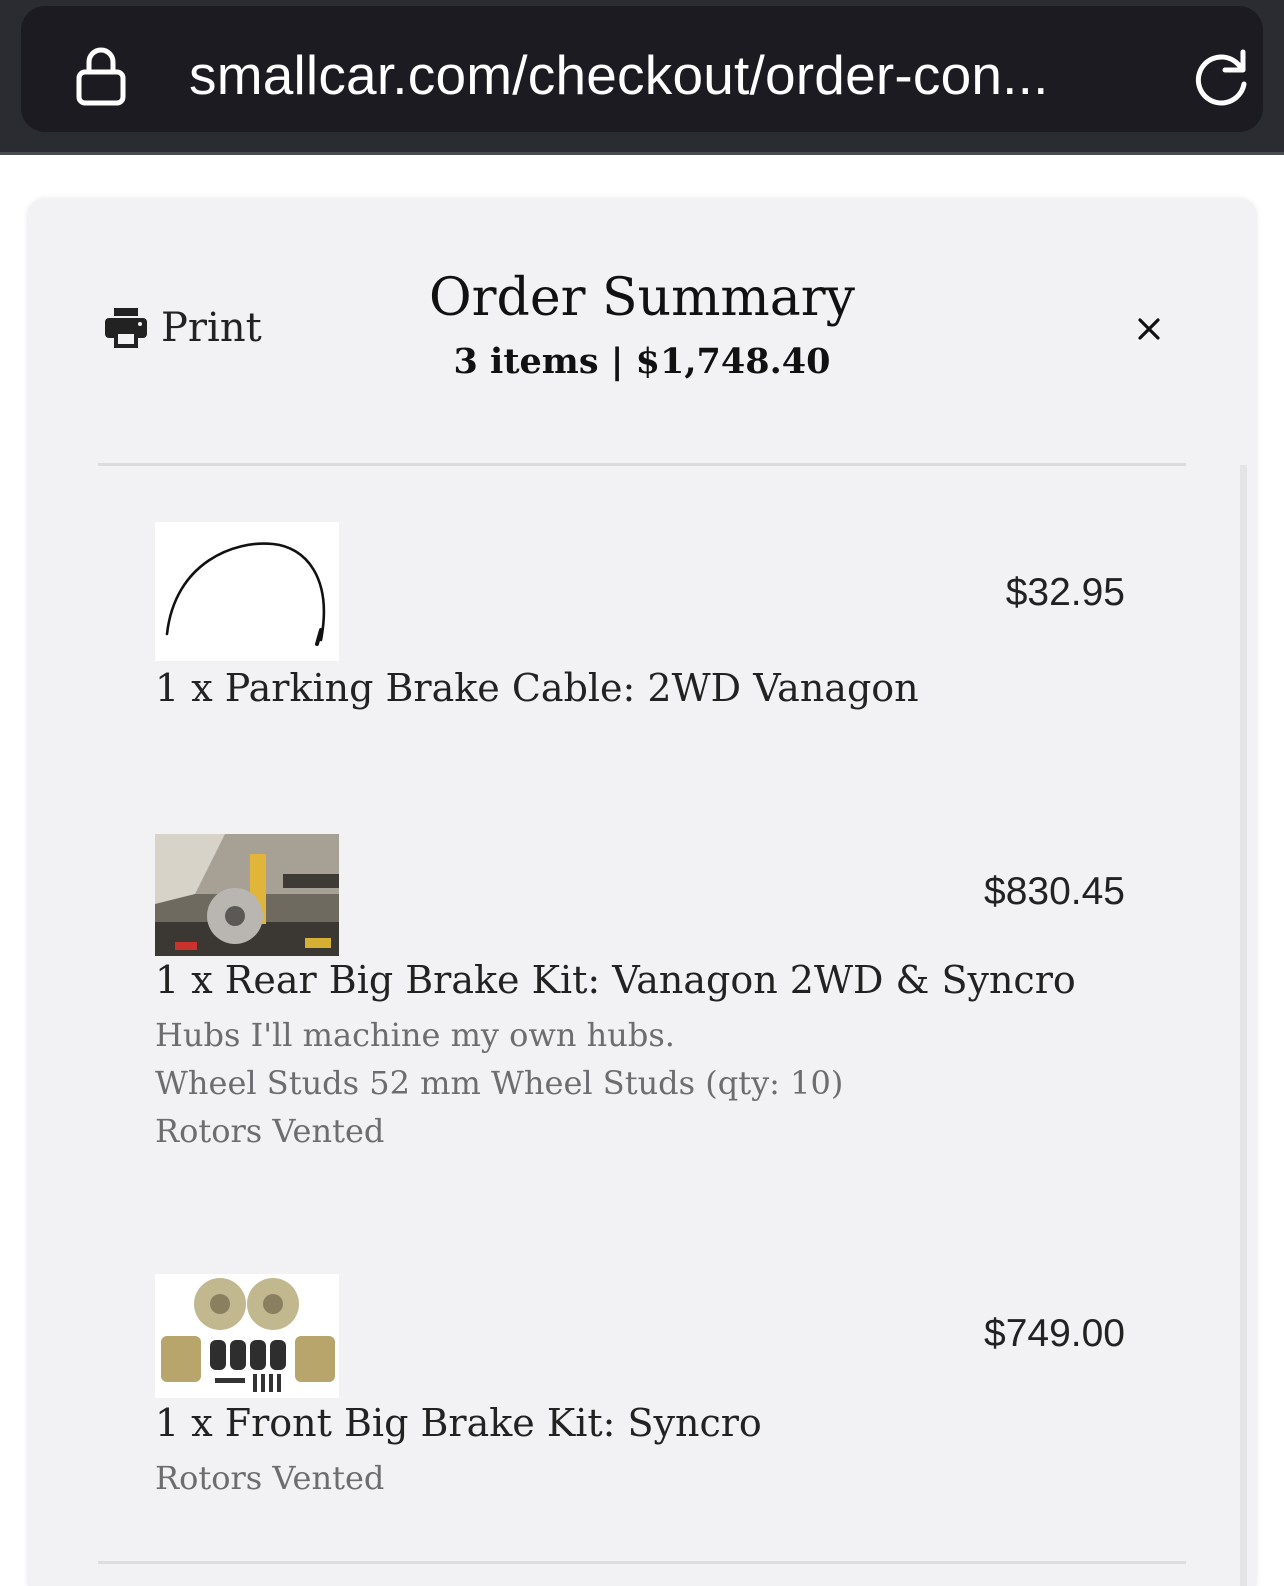 This screenshot has height=1586, width=1284. What do you see at coordinates (499, 1083) in the screenshot?
I see `item-option: Wheel Studs 52 mm Wheel Studs (qty: 10)` at bounding box center [499, 1083].